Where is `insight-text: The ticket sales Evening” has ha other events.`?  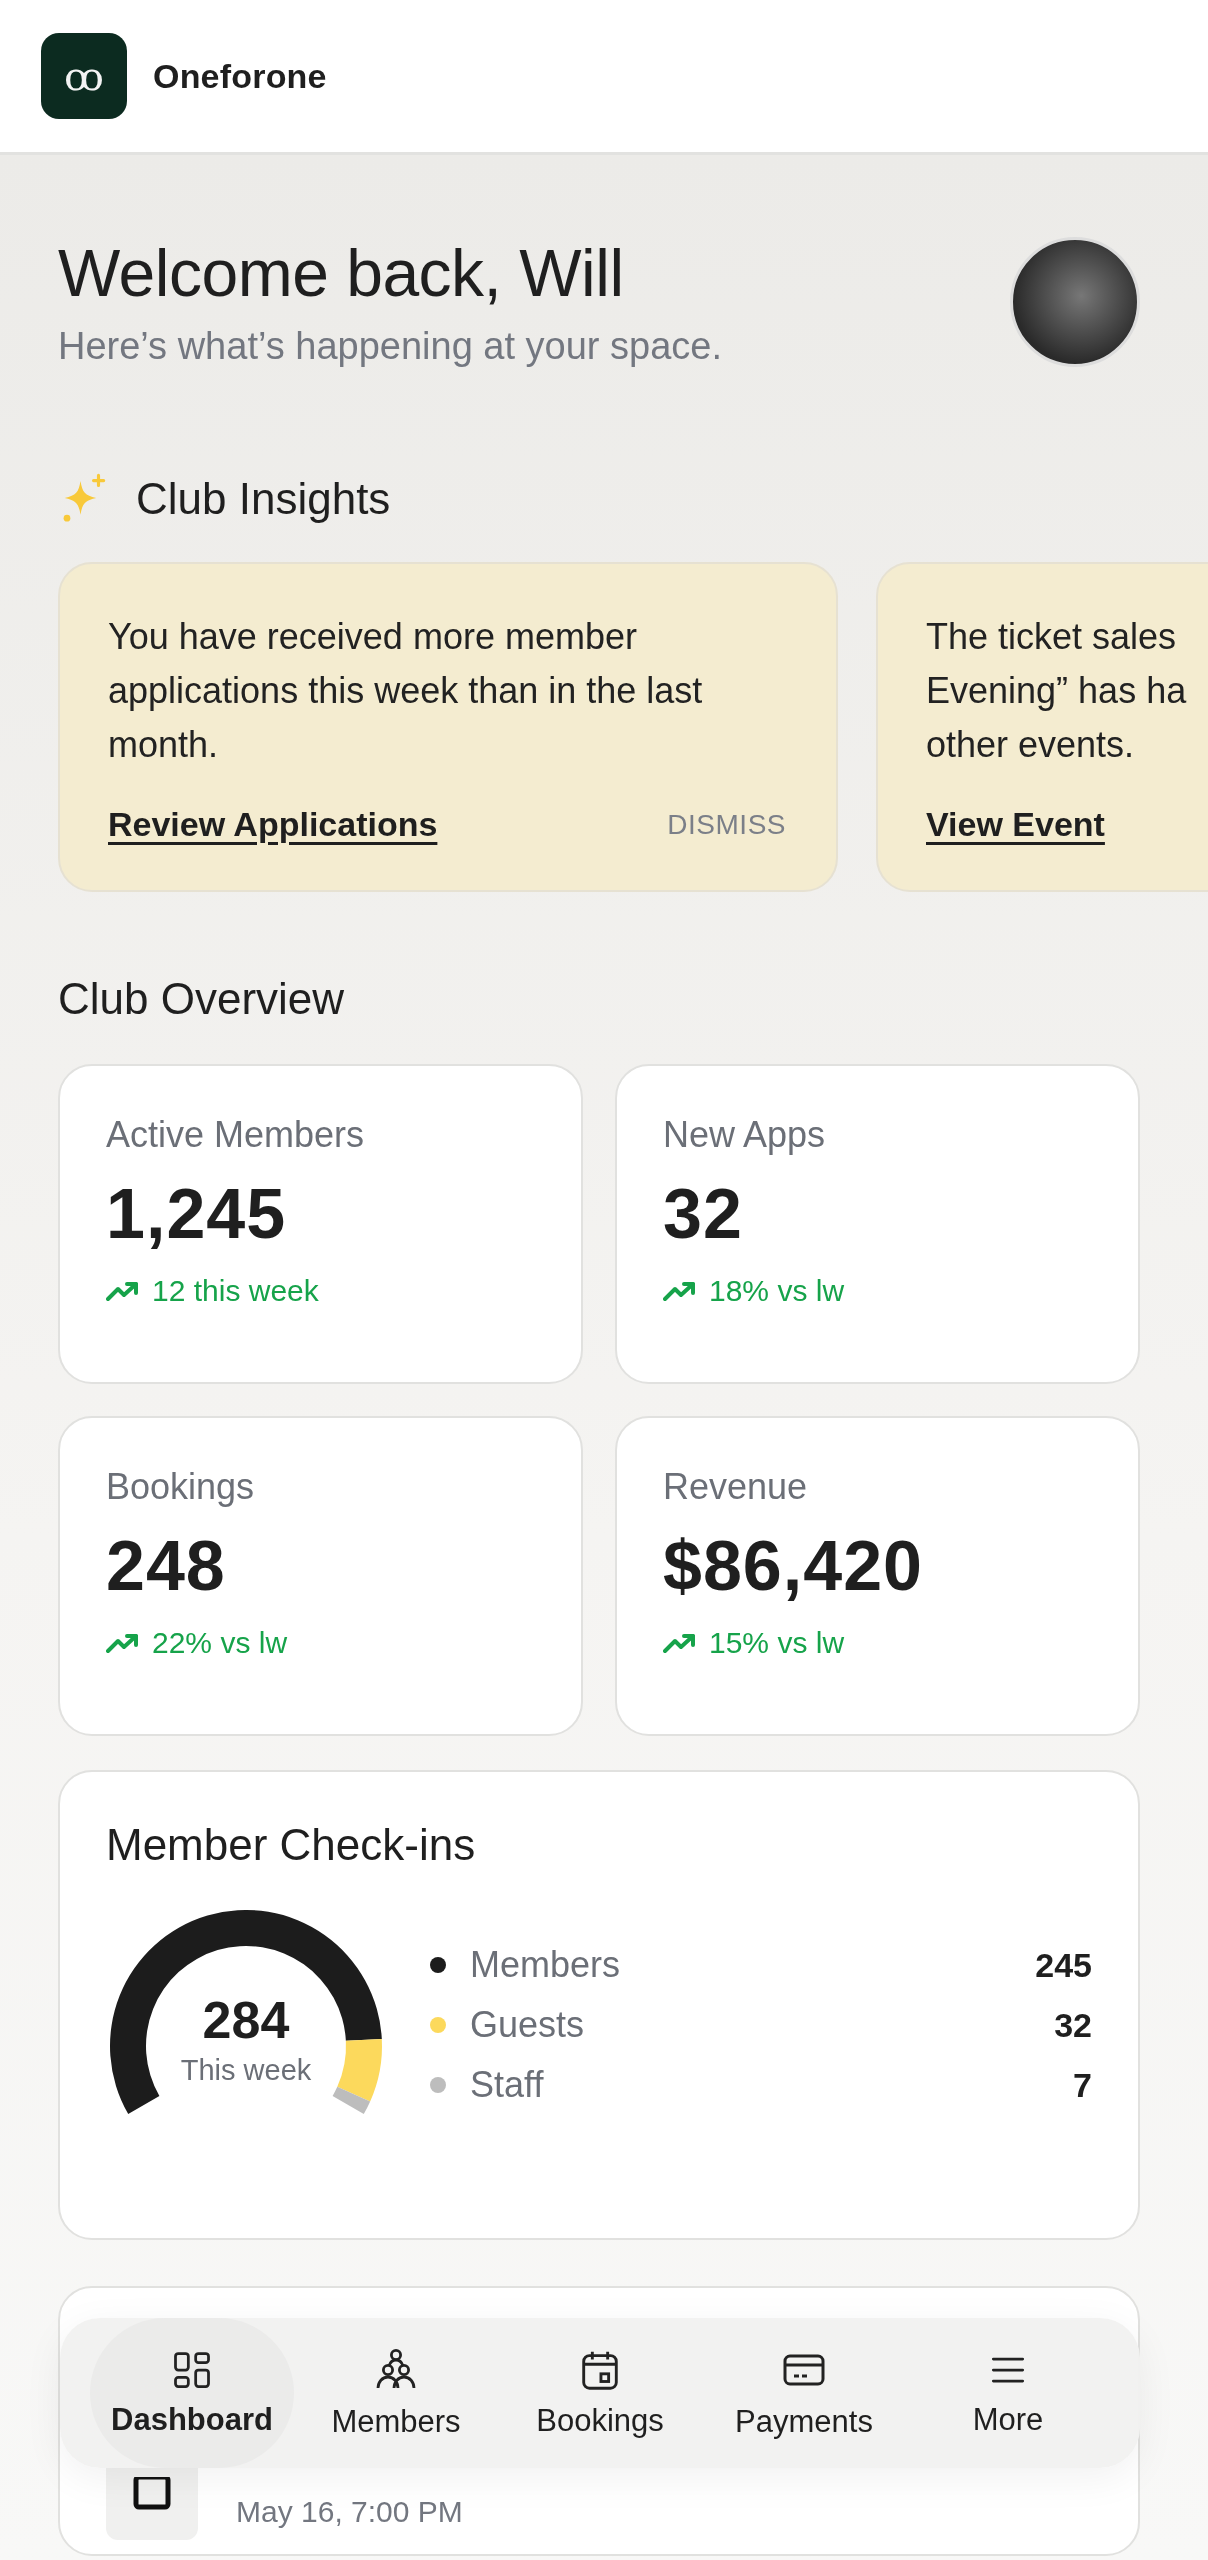 insight-text: The ticket sales Evening” has ha other events. is located at coordinates (1057, 691).